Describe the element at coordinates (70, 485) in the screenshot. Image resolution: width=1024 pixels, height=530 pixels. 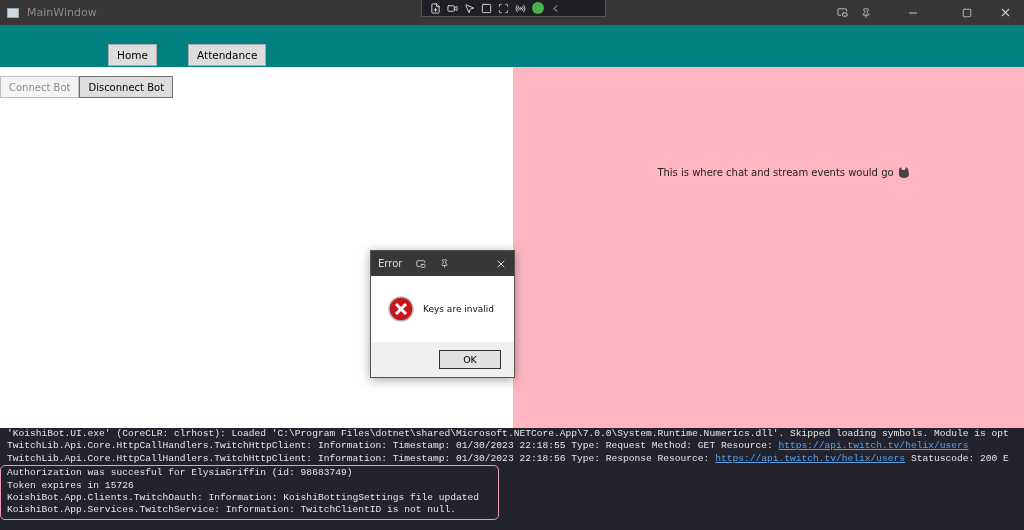
I see `console-text: Token expires in 15726` at that location.